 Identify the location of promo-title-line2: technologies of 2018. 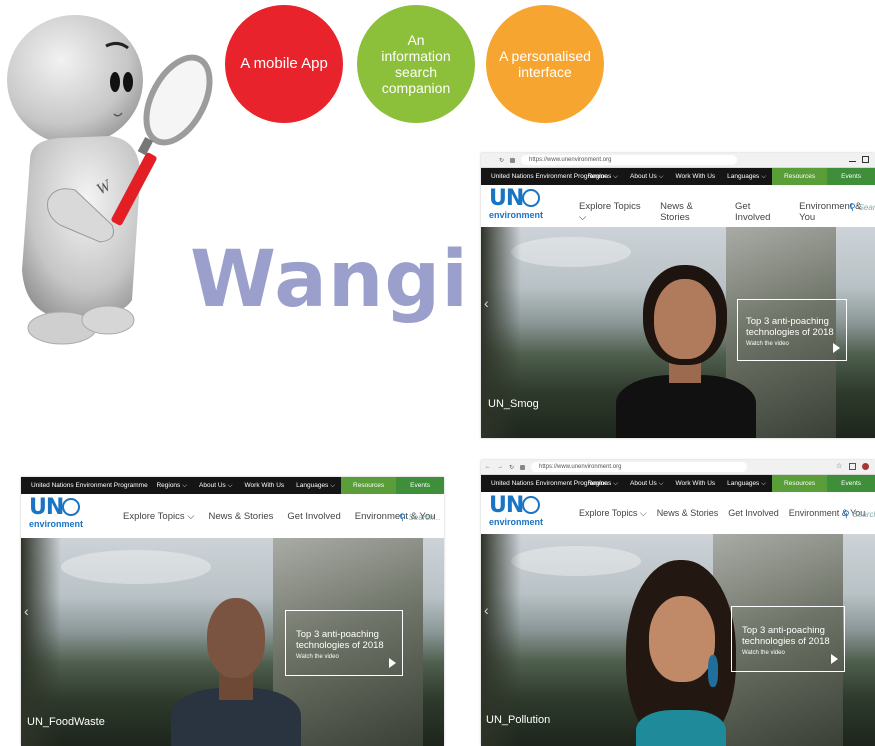
(786, 641).